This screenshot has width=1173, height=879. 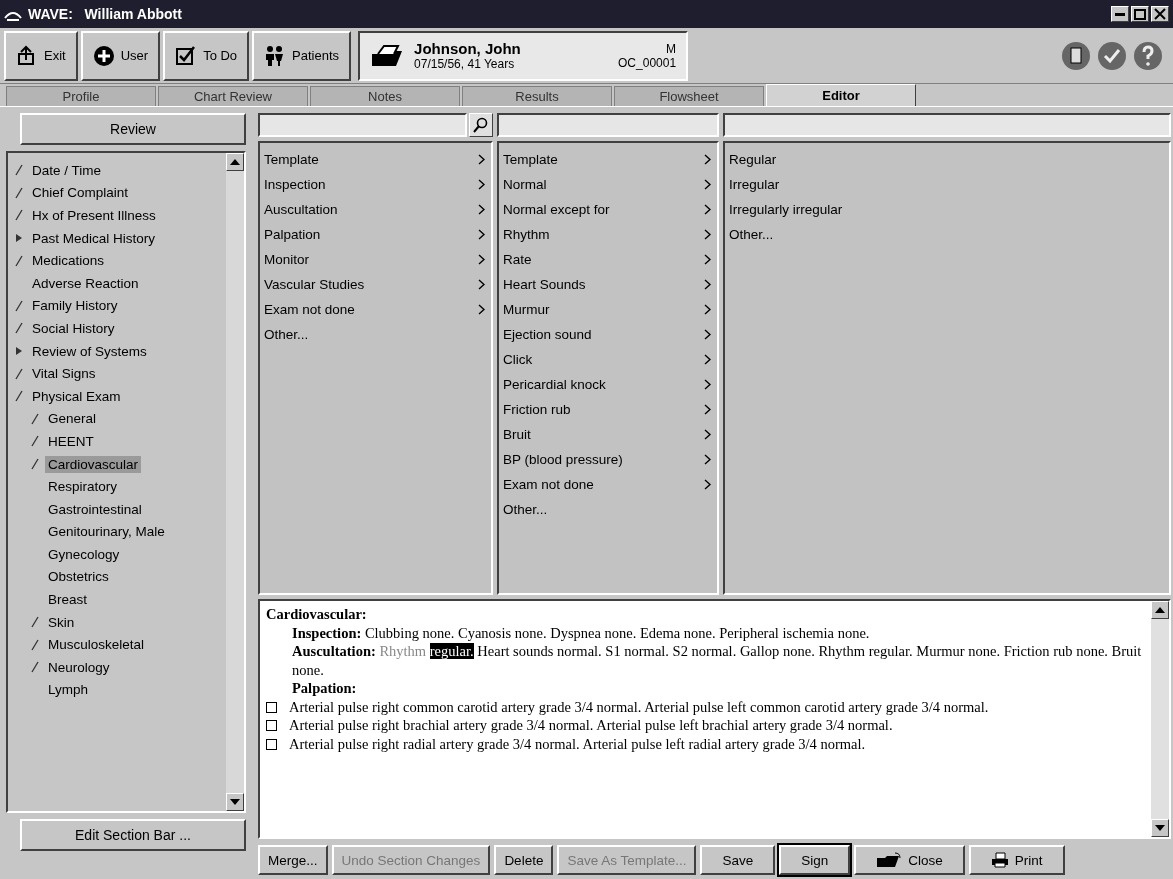 What do you see at coordinates (524, 860) in the screenshot?
I see `action-button: Delete` at bounding box center [524, 860].